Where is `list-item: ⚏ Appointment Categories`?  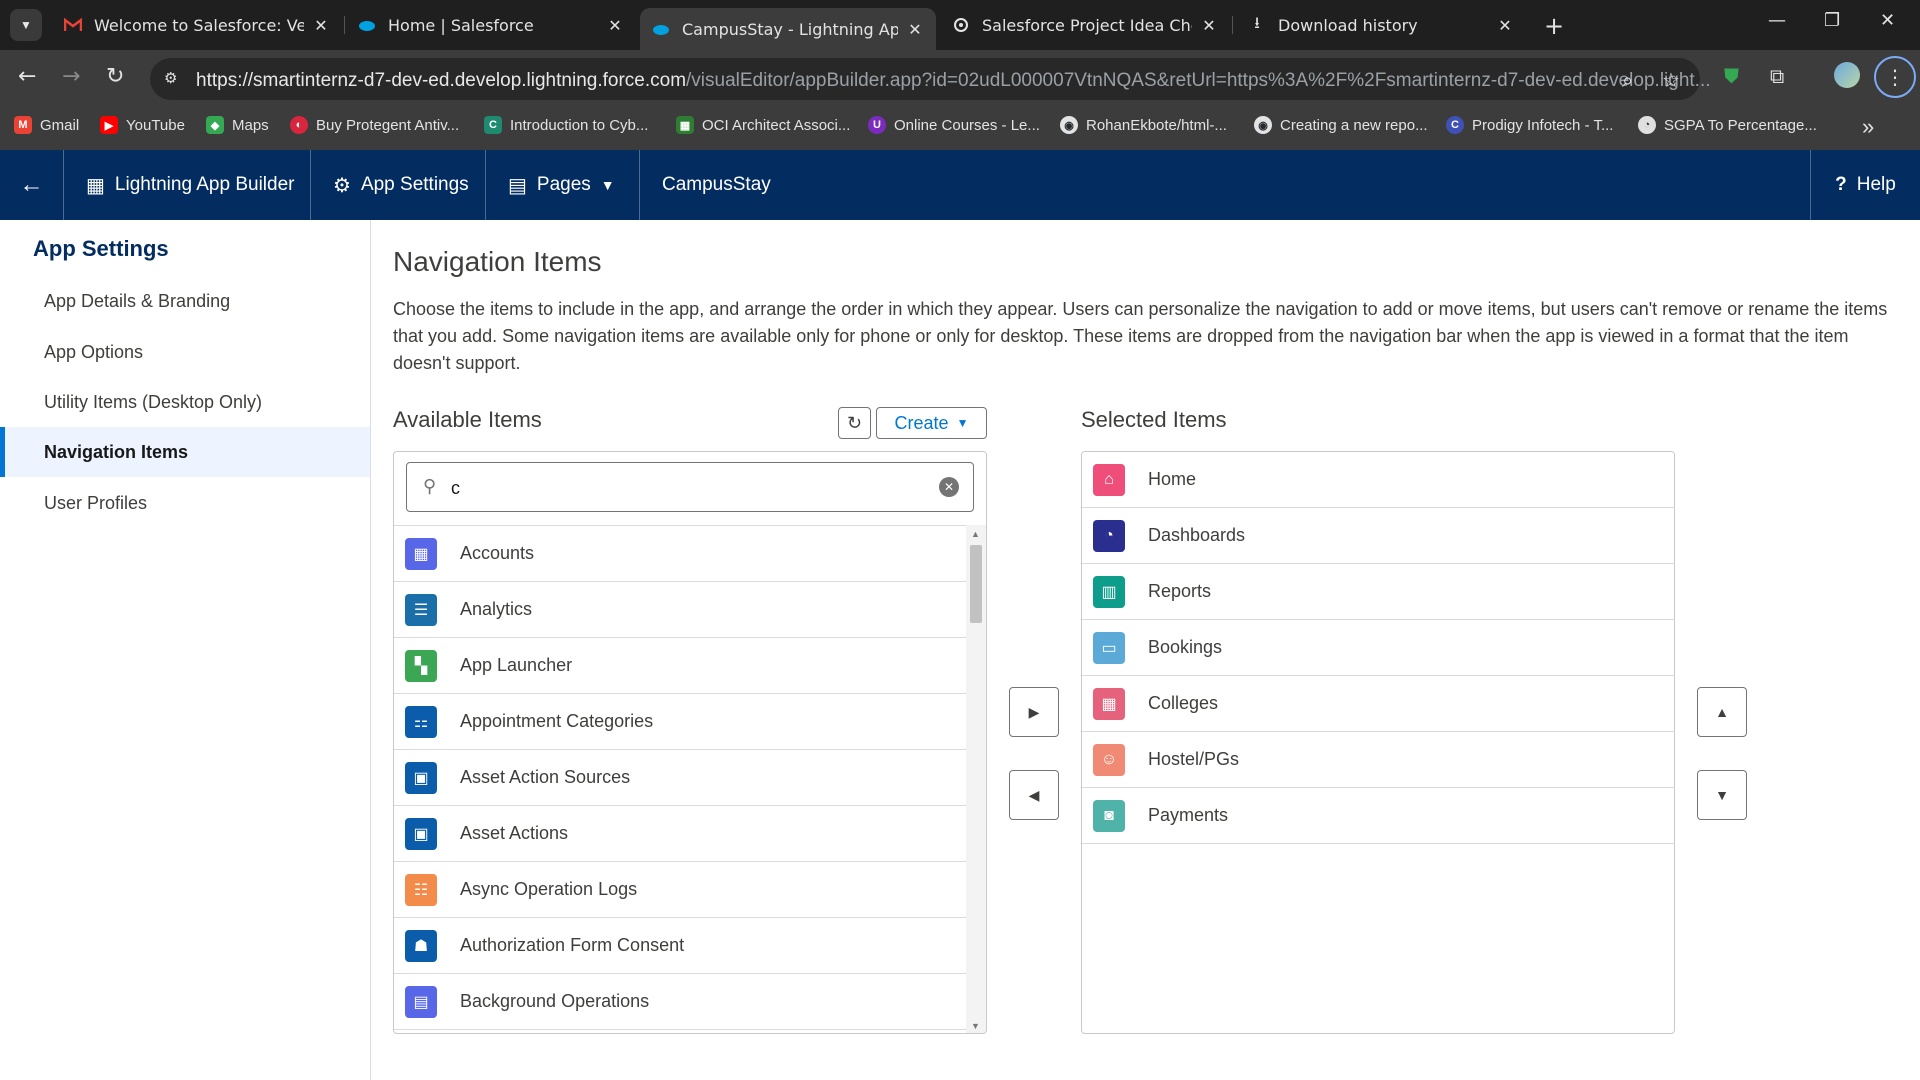 list-item: ⚏ Appointment Categories is located at coordinates (680, 722).